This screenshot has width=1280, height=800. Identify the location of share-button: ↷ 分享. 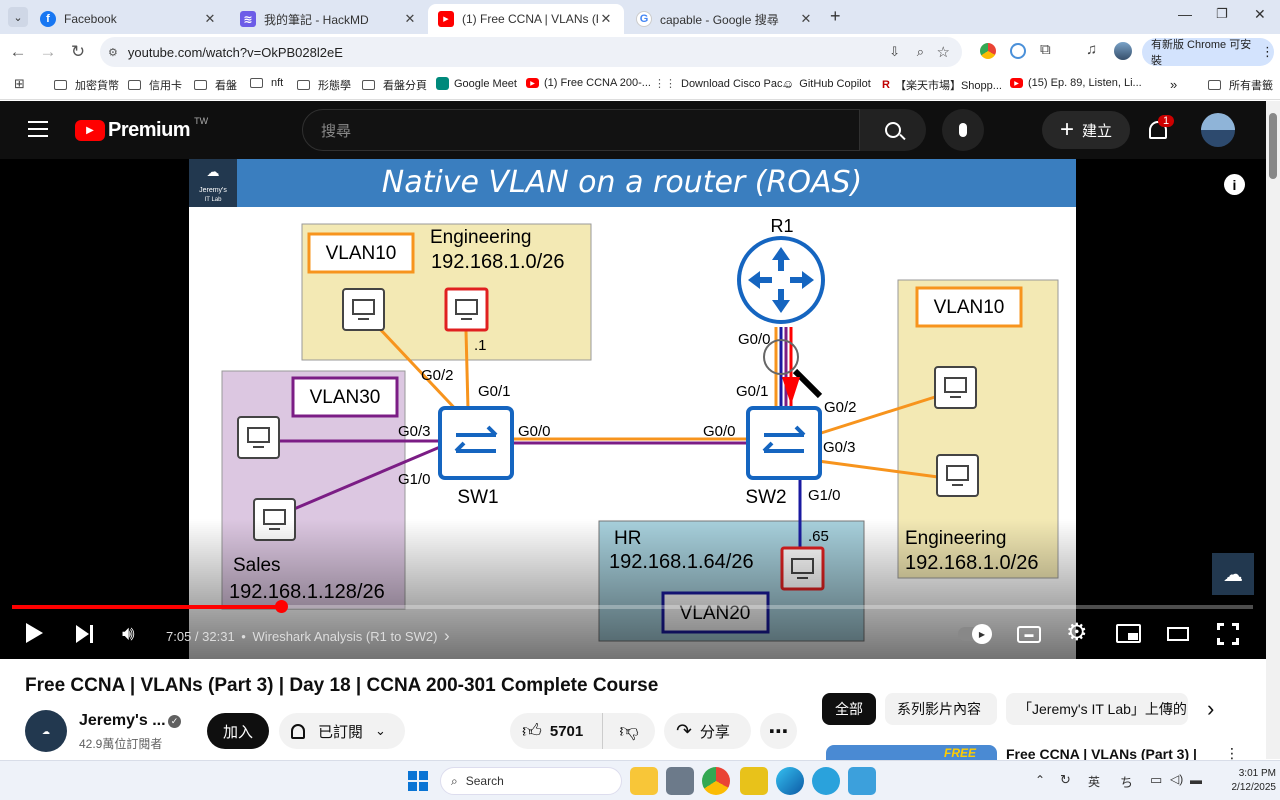
(707, 731).